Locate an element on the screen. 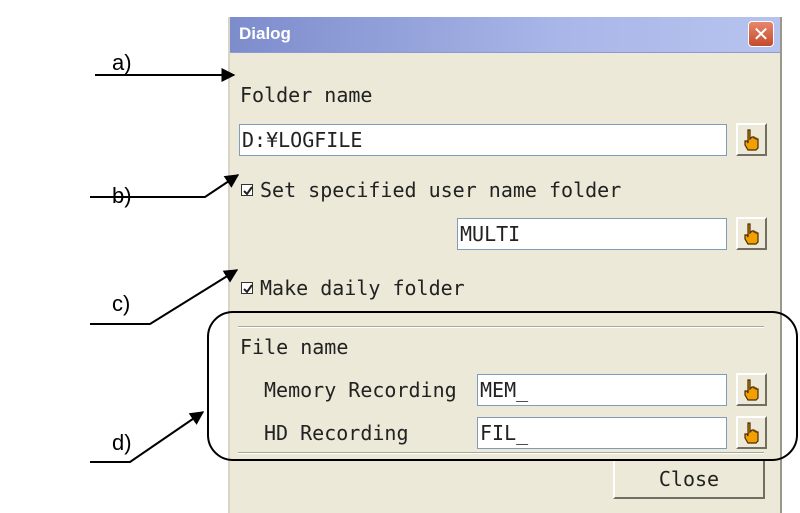  hd-recording-browse-button is located at coordinates (751, 432).